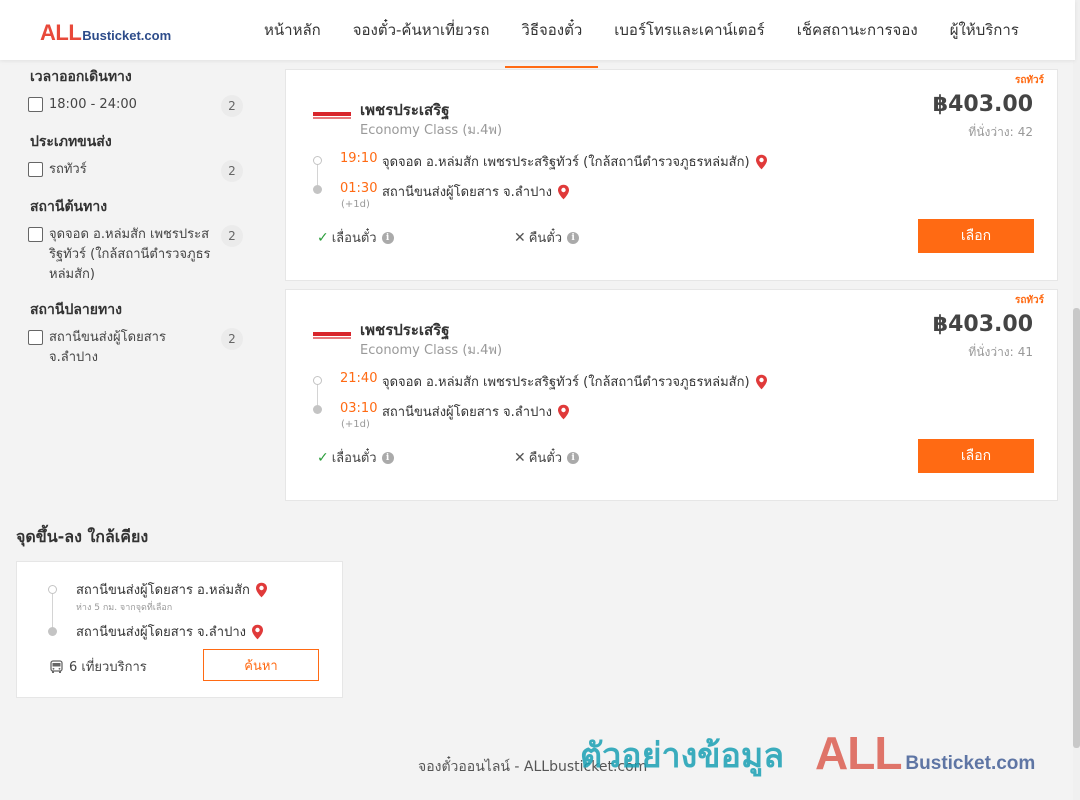 Image resolution: width=1080 pixels, height=800 pixels. What do you see at coordinates (143, 91) in the screenshot?
I see `filter-group-departure-time: เวลาออกเดินทาง 18:00 - 24:00 2` at bounding box center [143, 91].